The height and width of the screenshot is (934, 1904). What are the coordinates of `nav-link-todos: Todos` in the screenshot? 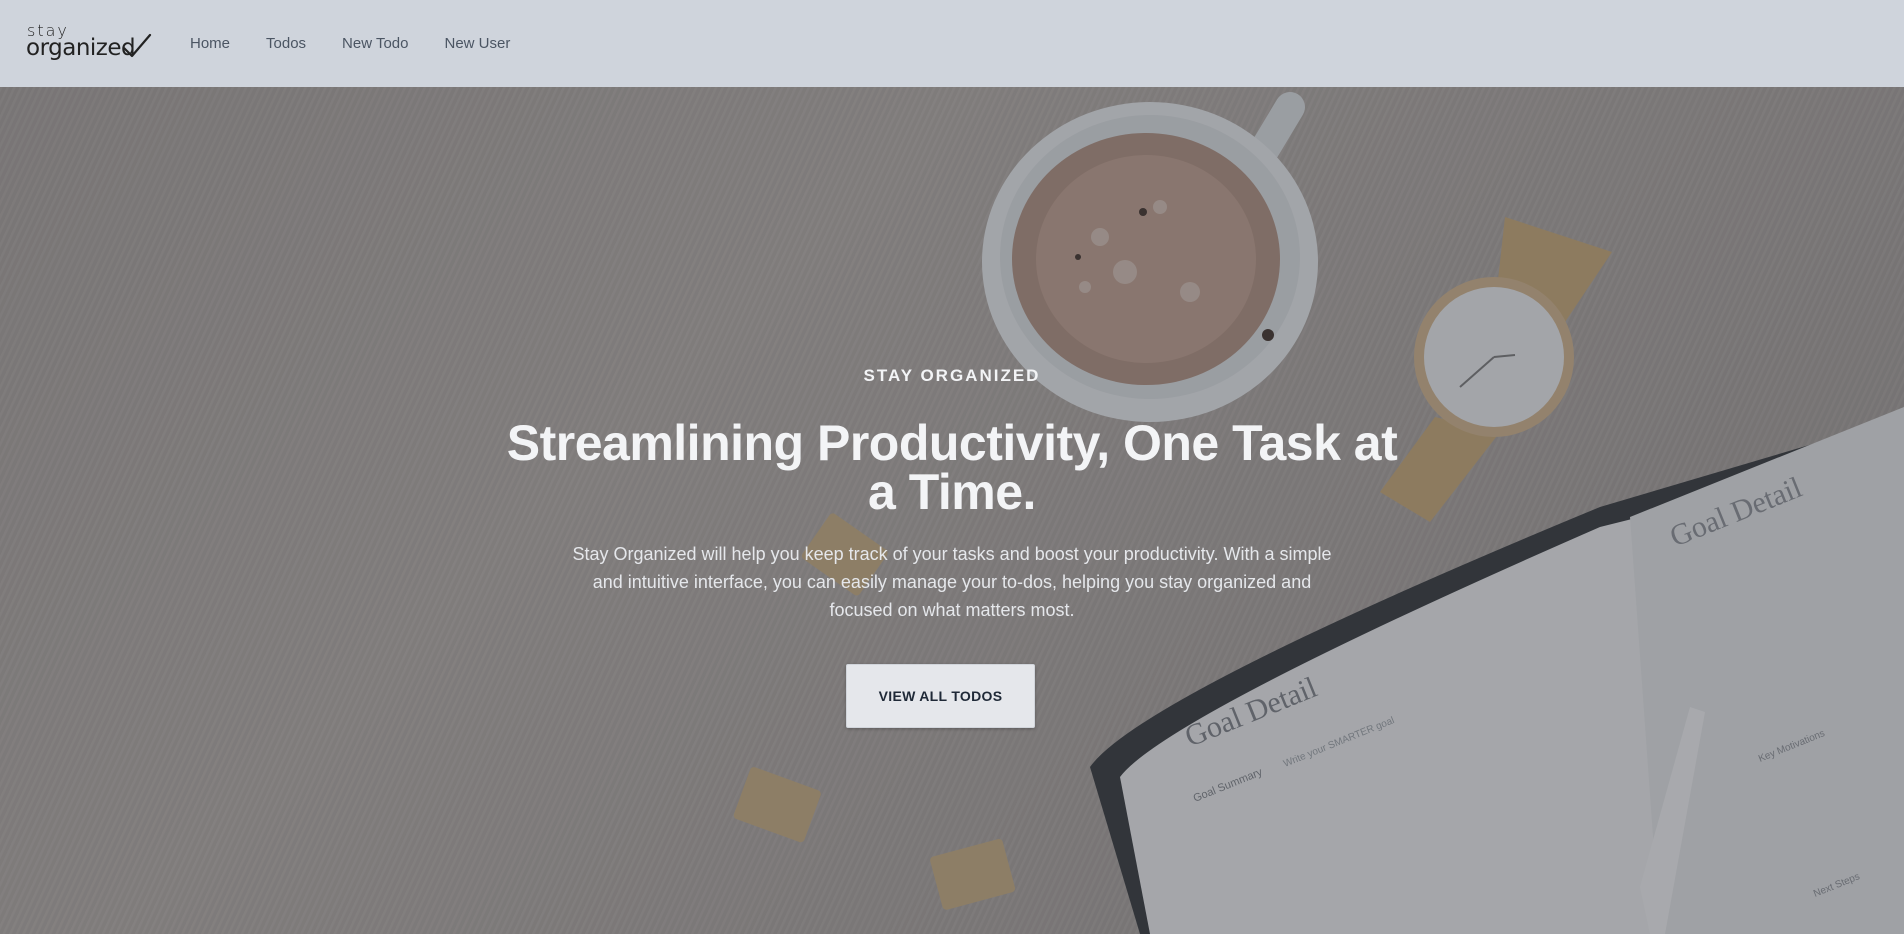 It's located at (286, 44).